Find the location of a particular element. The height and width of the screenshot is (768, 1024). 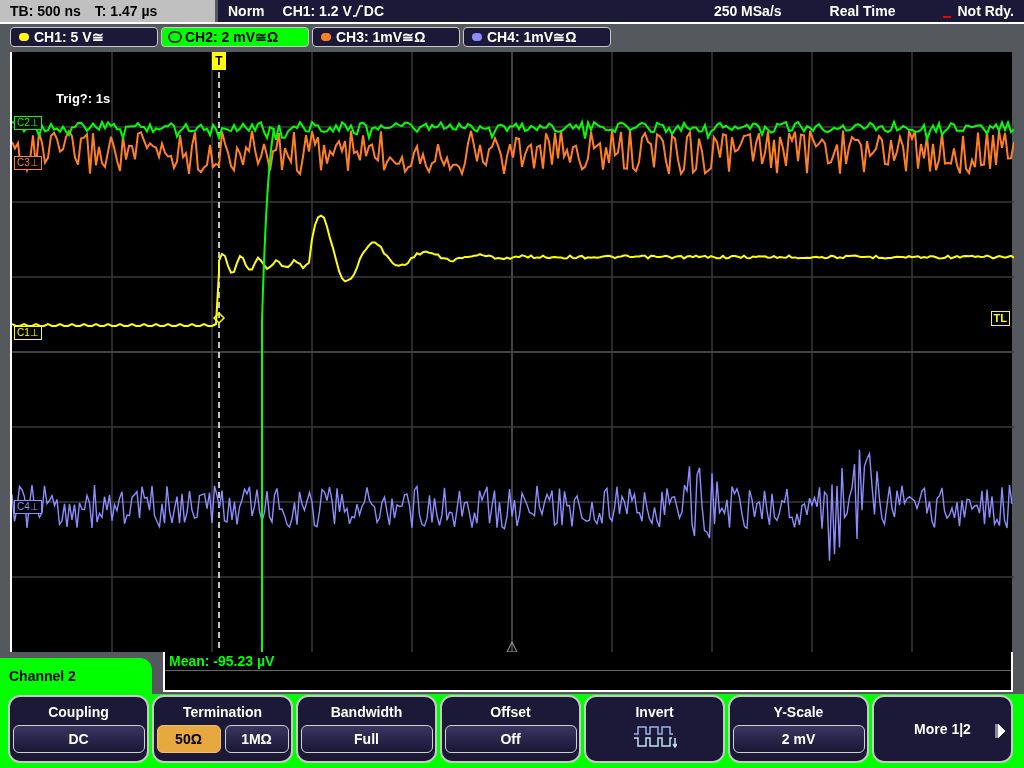

softkey: Offset Off is located at coordinates (510, 729).